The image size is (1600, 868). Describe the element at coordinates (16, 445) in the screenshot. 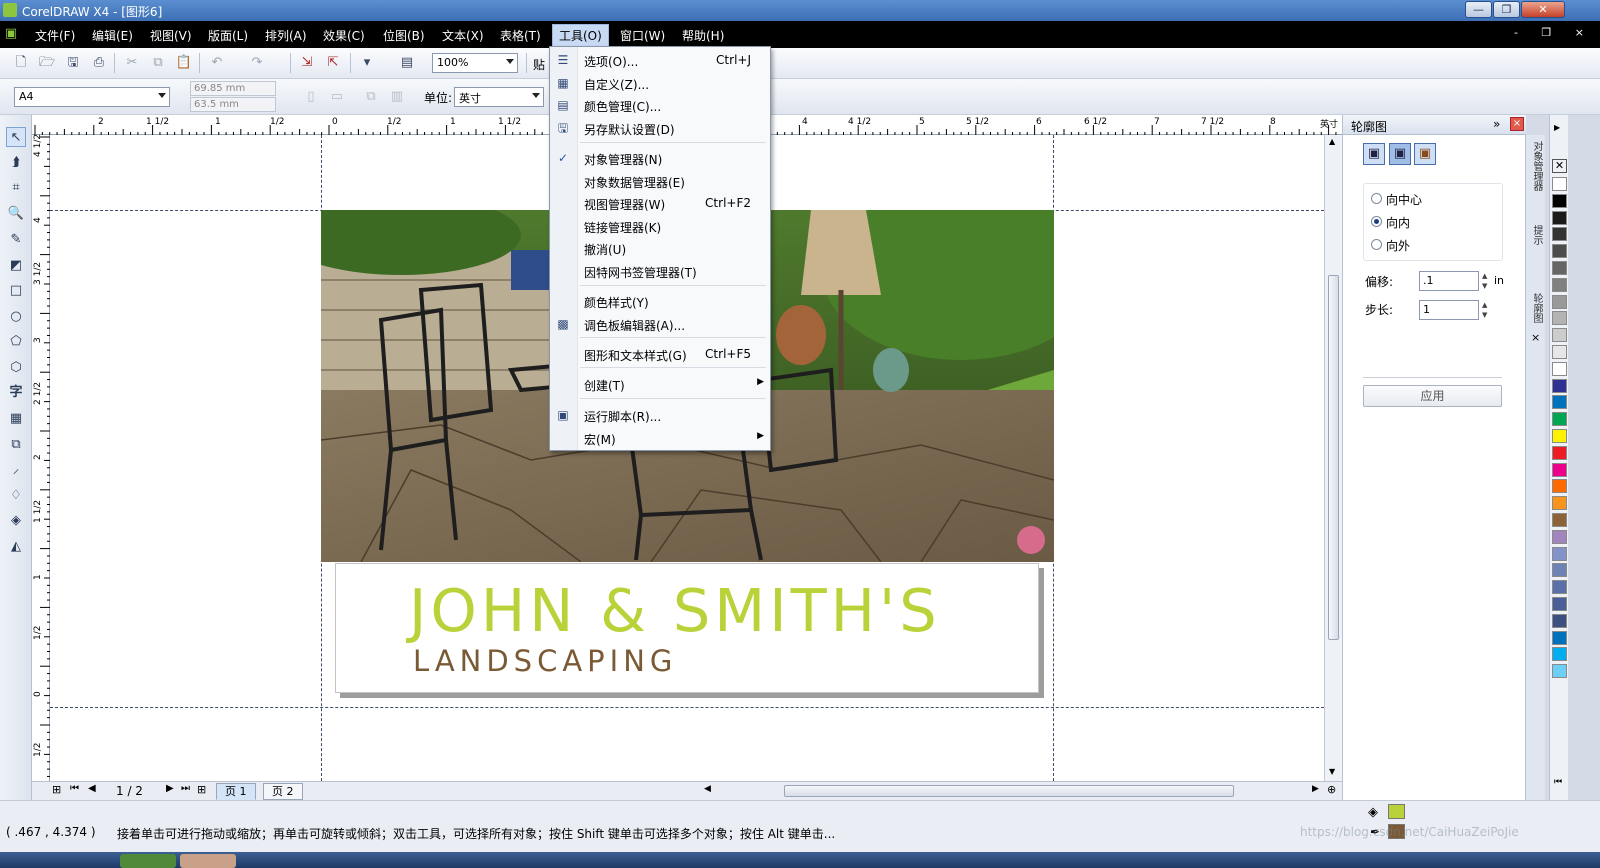

I see `interactive-blend-tool-icon: ⧉` at that location.